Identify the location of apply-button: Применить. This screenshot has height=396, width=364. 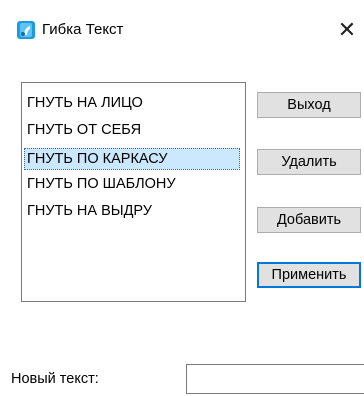
(309, 275).